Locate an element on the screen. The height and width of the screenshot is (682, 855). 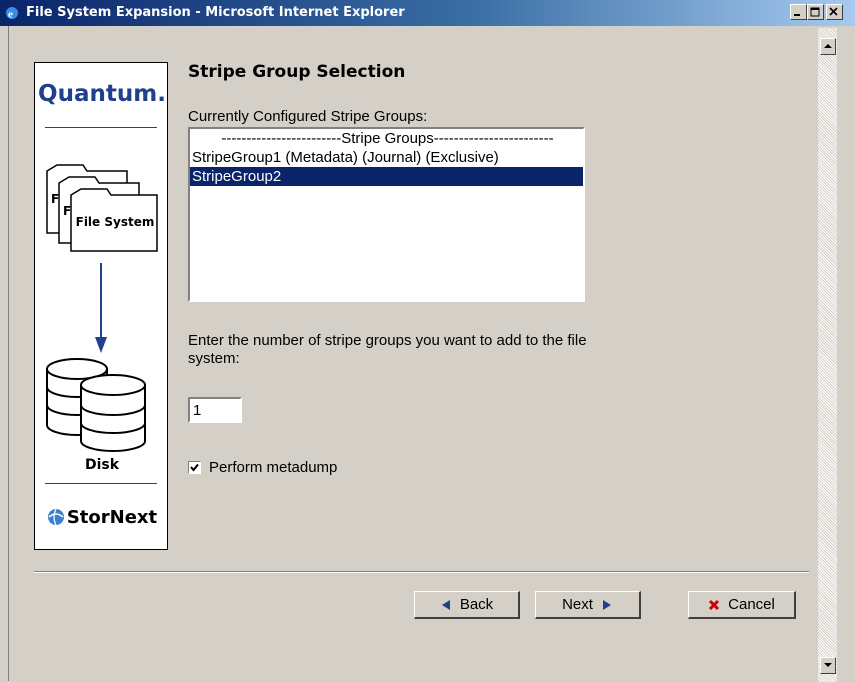
minimize-icon is located at coordinates (797, 15).